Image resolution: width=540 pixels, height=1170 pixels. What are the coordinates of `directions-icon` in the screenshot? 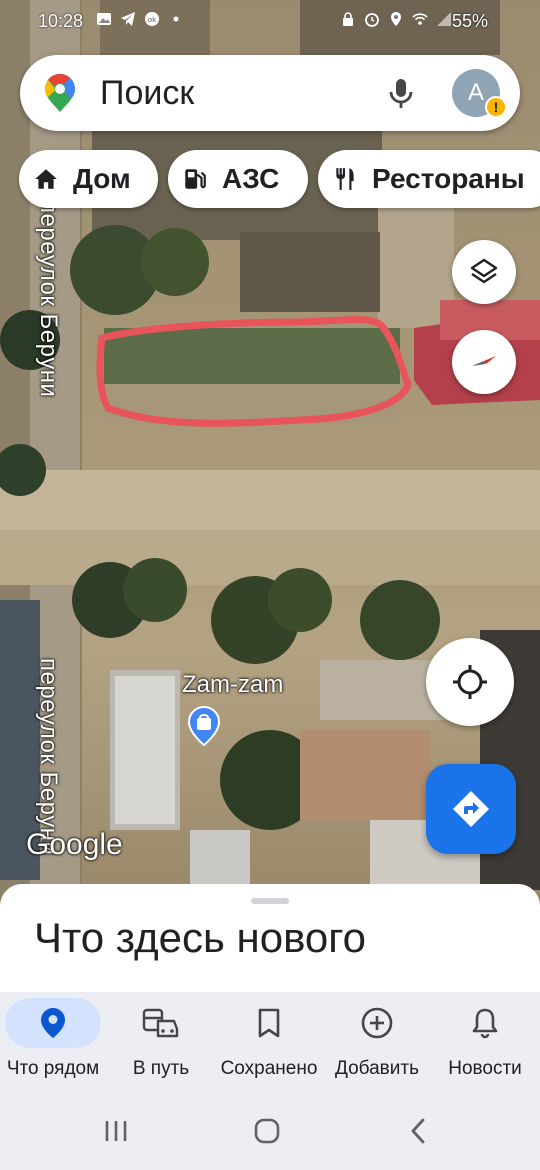 It's located at (471, 809).